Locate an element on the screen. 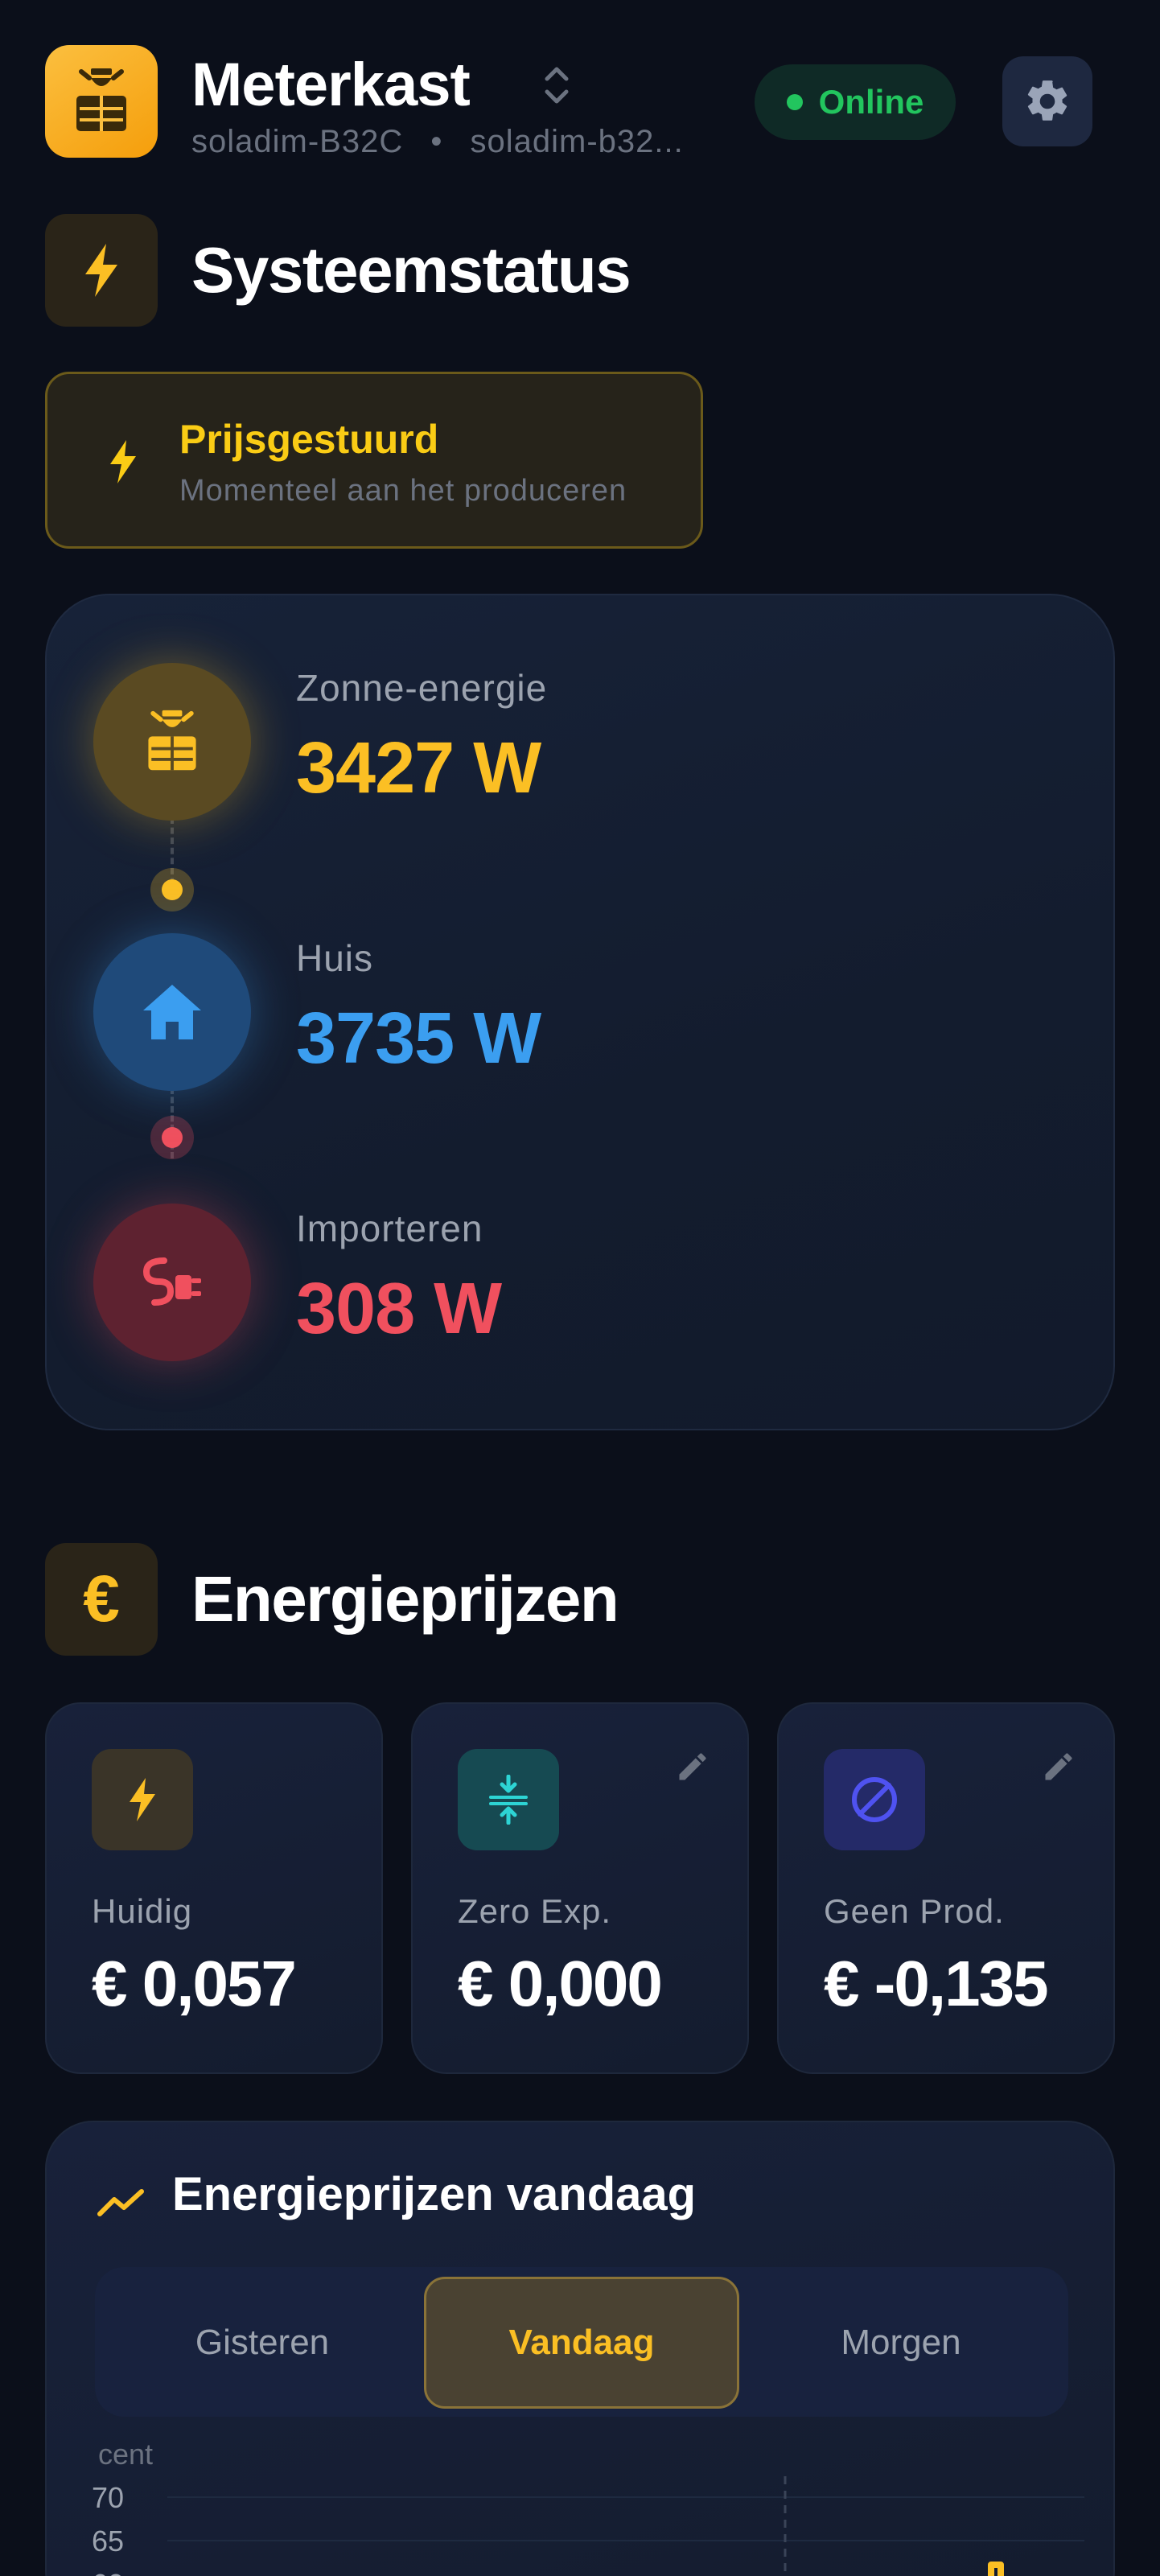 The image size is (1160, 2576). device-id: soladim-B32C is located at coordinates (297, 141).